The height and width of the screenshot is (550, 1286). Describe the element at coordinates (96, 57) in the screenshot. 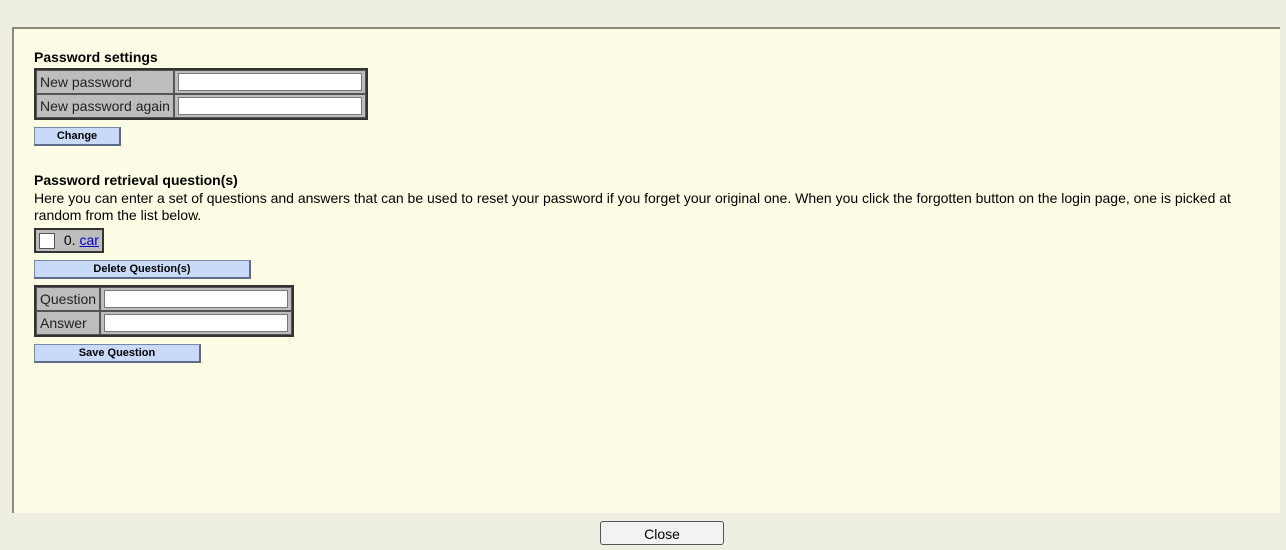

I see `password-settings-heading: Password settings` at that location.